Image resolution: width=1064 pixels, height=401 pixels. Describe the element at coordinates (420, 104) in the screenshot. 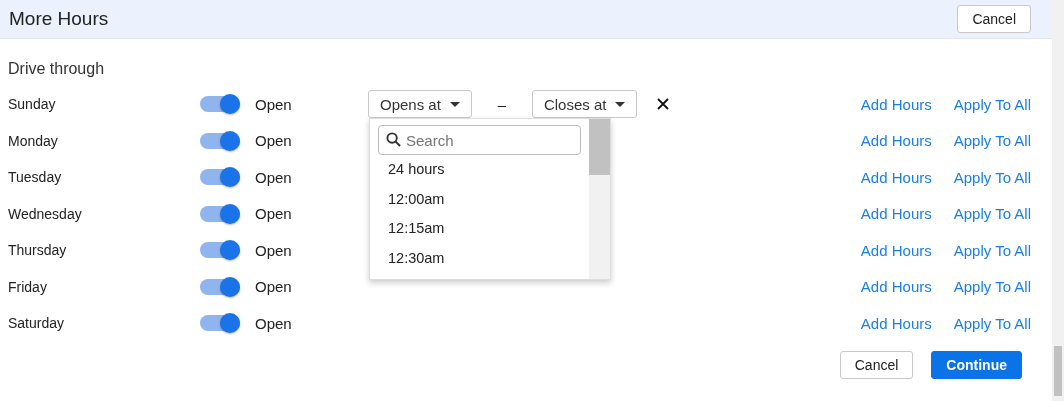

I see `opens-at-dropdown: Opens at` at that location.